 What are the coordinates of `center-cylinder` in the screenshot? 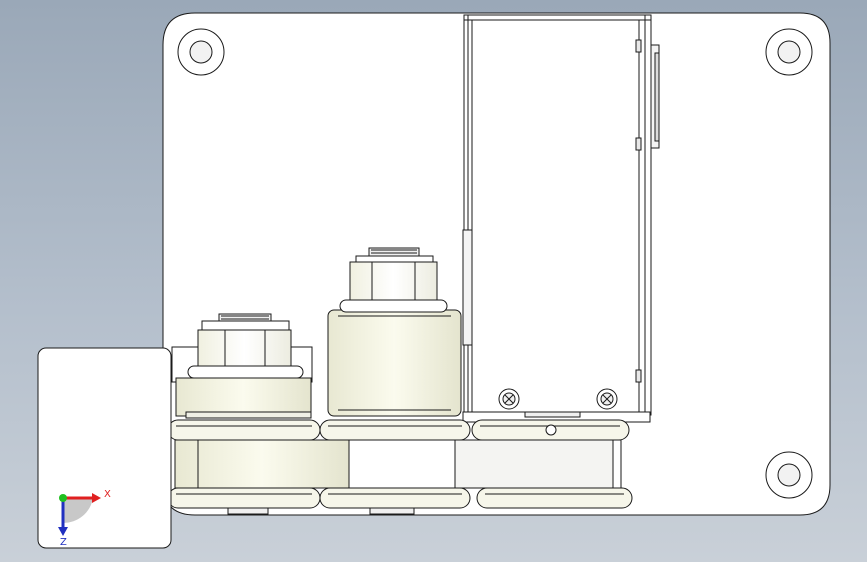 It's located at (394, 363).